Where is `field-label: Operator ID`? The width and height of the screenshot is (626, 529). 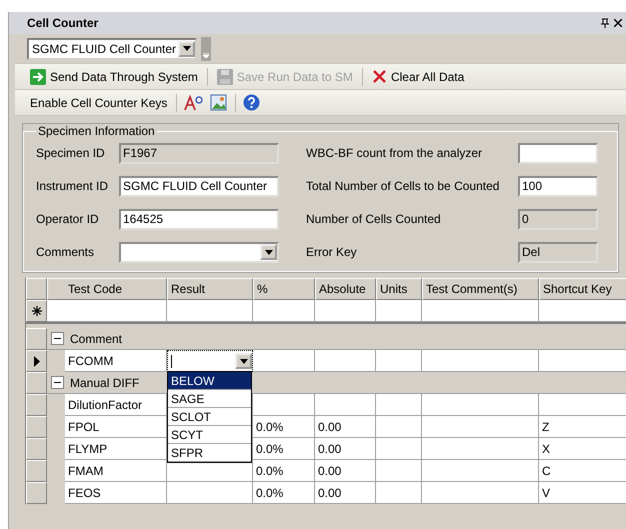
field-label: Operator ID is located at coordinates (68, 219).